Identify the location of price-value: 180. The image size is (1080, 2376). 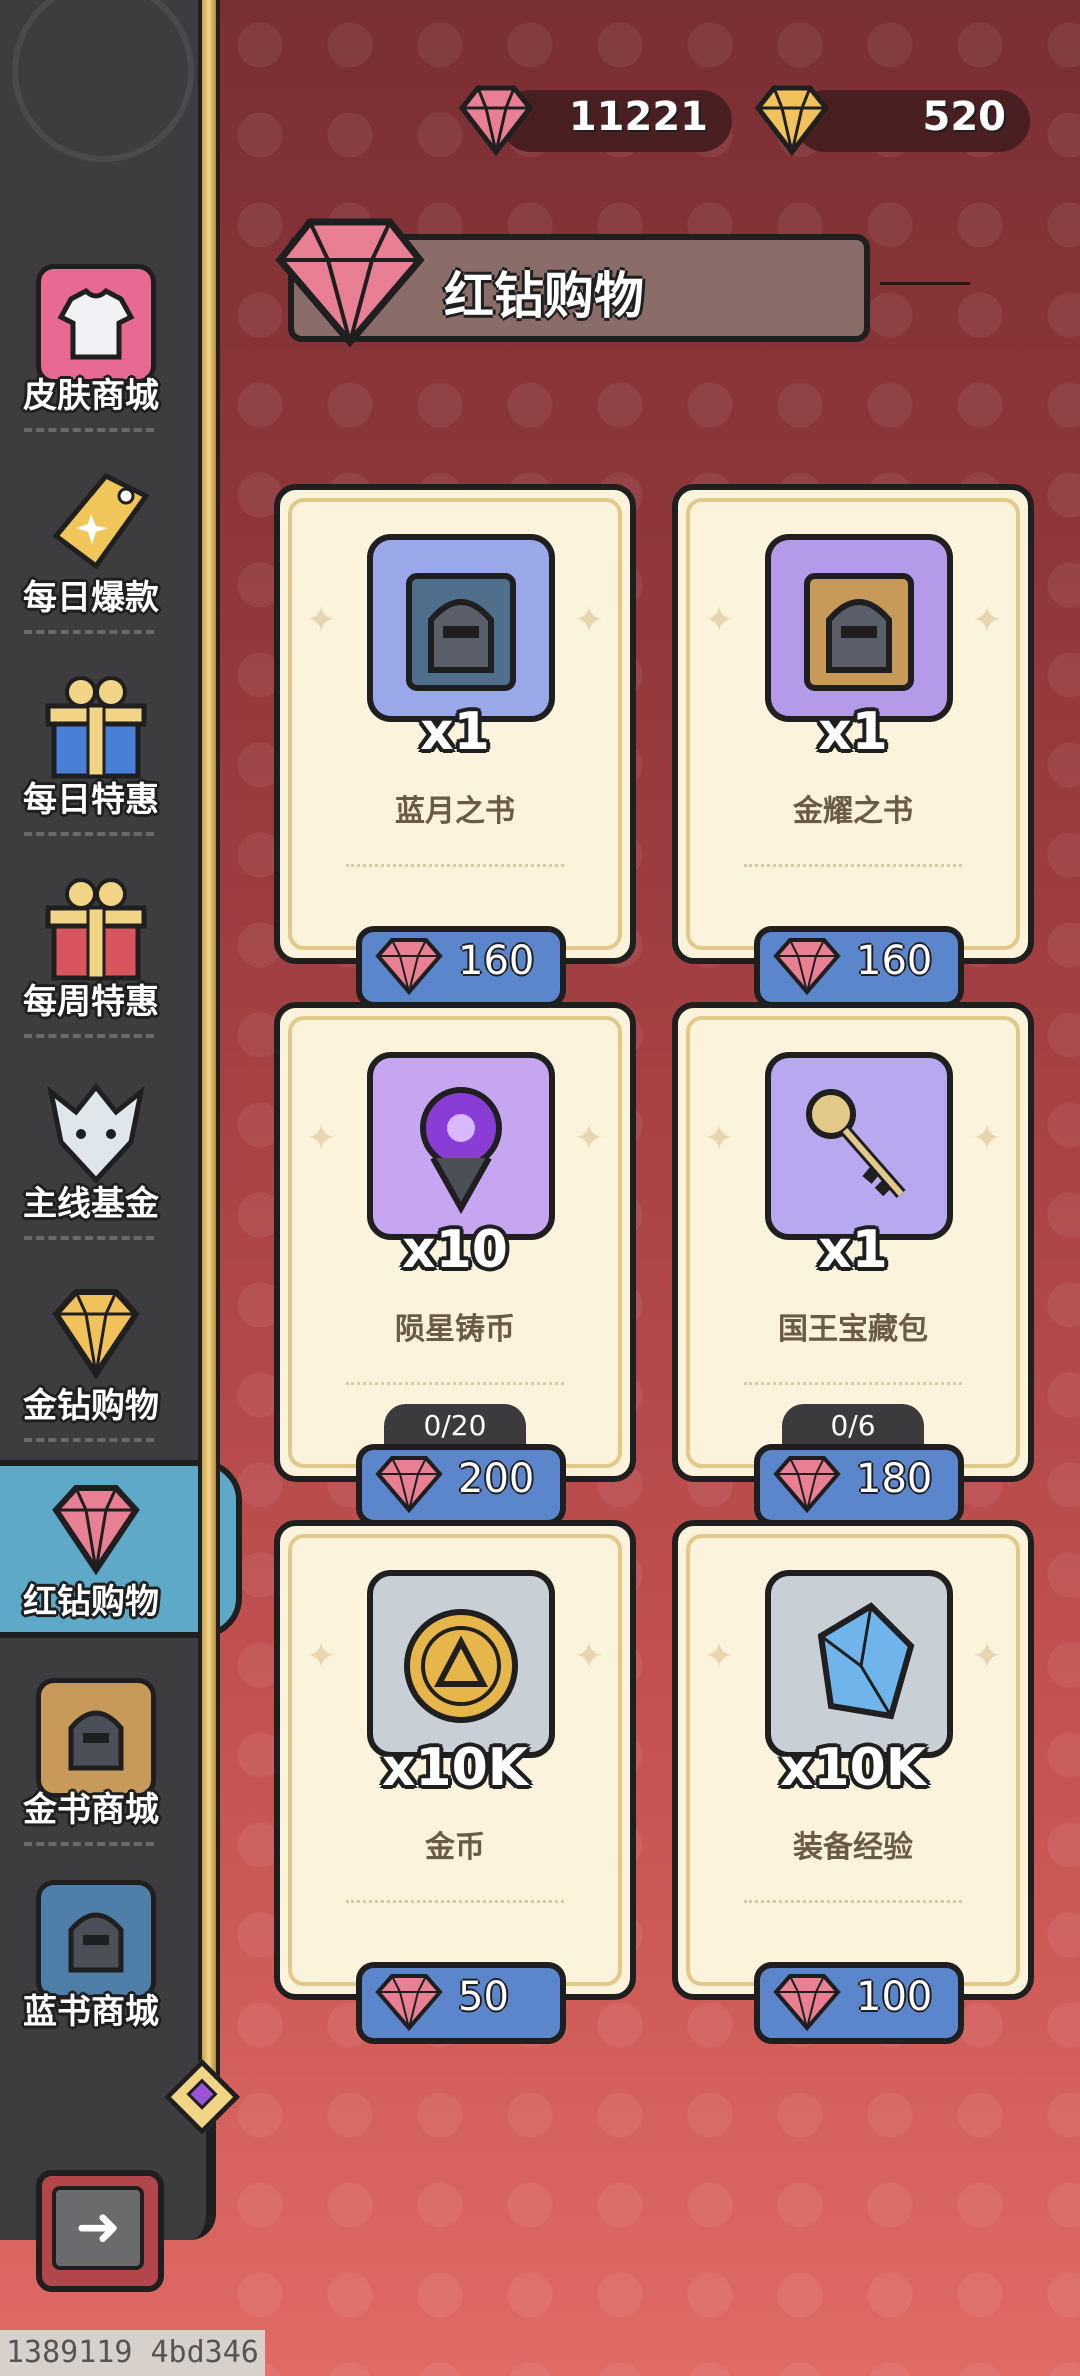
(894, 1479).